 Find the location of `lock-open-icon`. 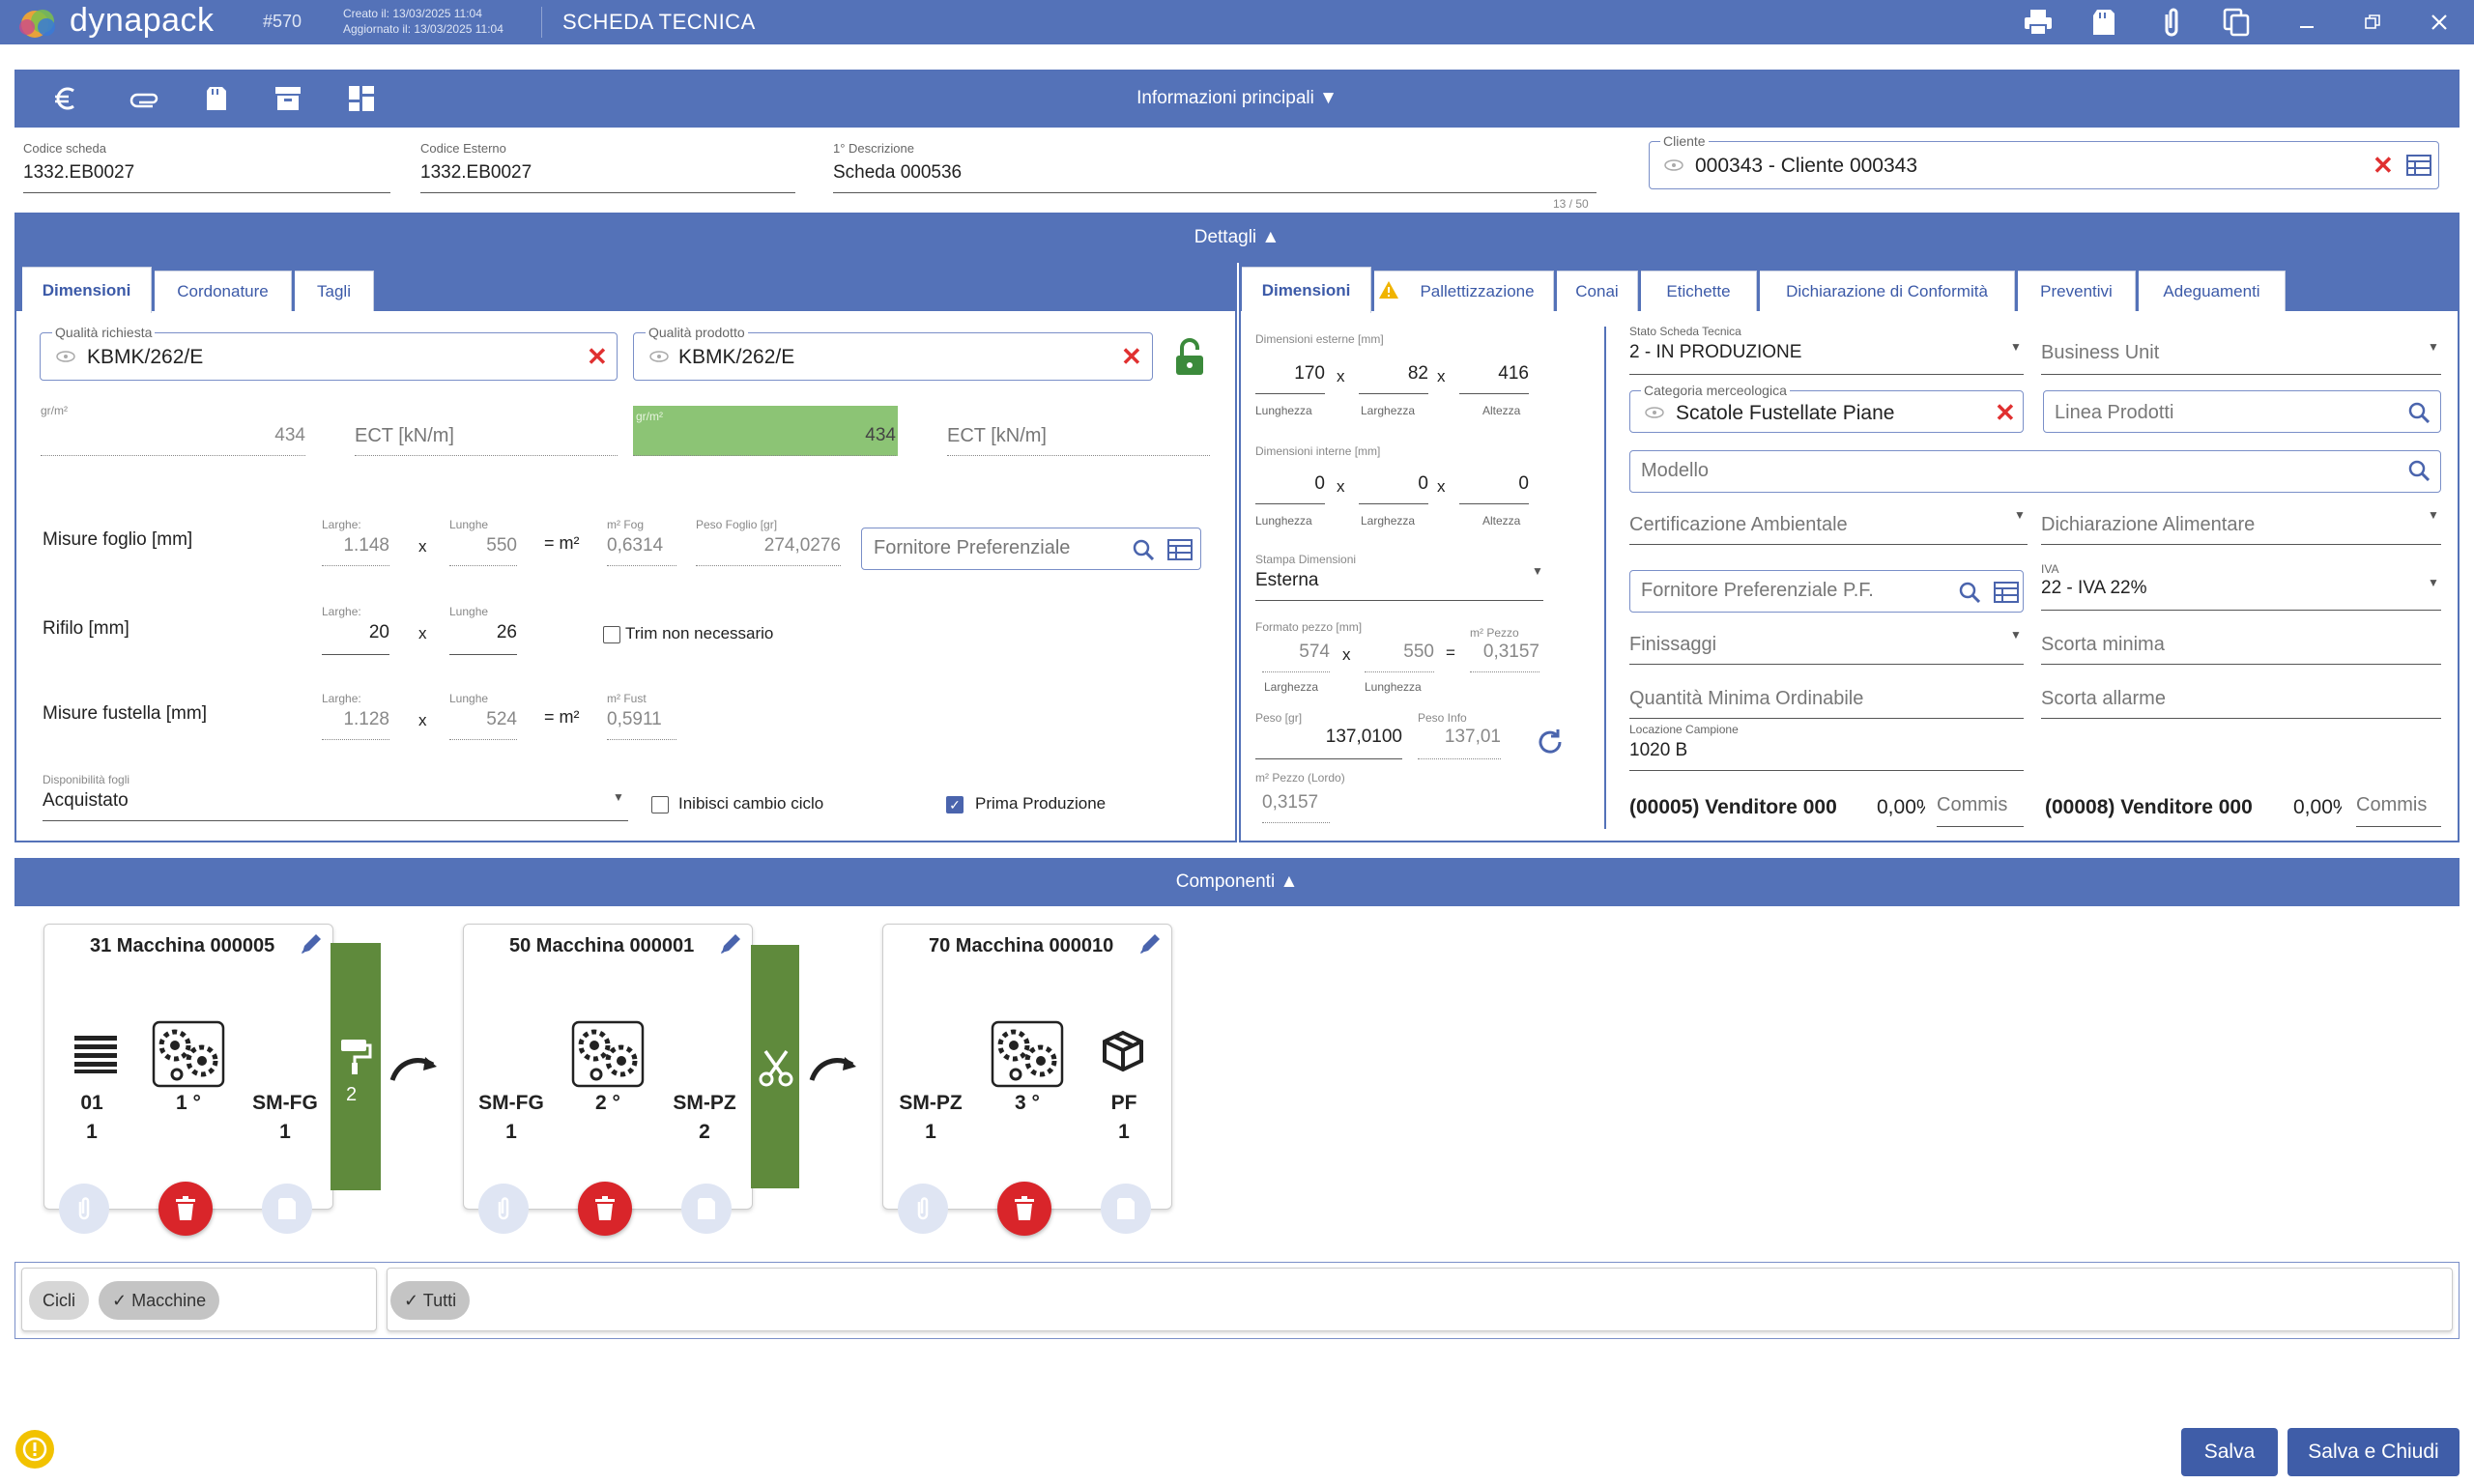

lock-open-icon is located at coordinates (1189, 358).